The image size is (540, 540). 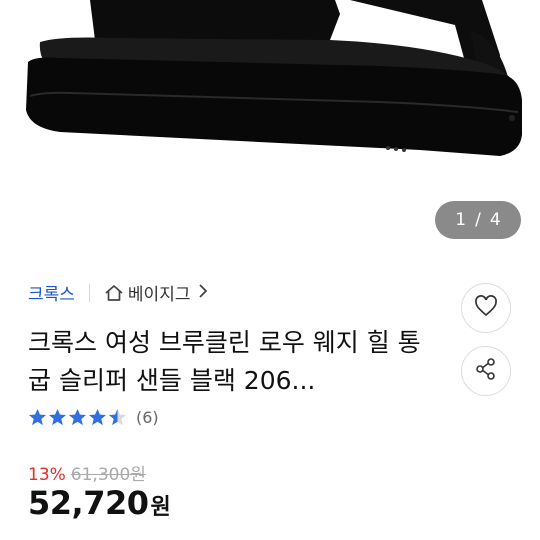 I want to click on breadcrumb-divider, so click(x=89, y=292).